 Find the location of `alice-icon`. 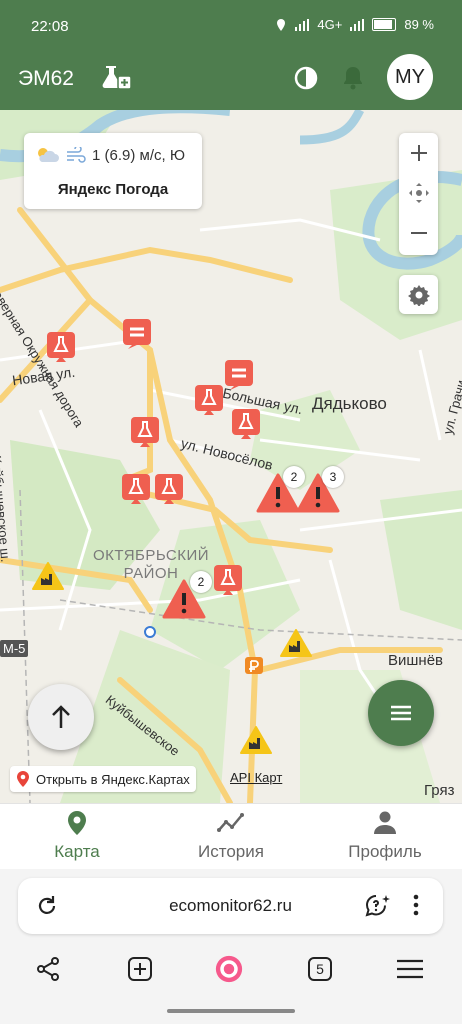

alice-icon is located at coordinates (229, 969).